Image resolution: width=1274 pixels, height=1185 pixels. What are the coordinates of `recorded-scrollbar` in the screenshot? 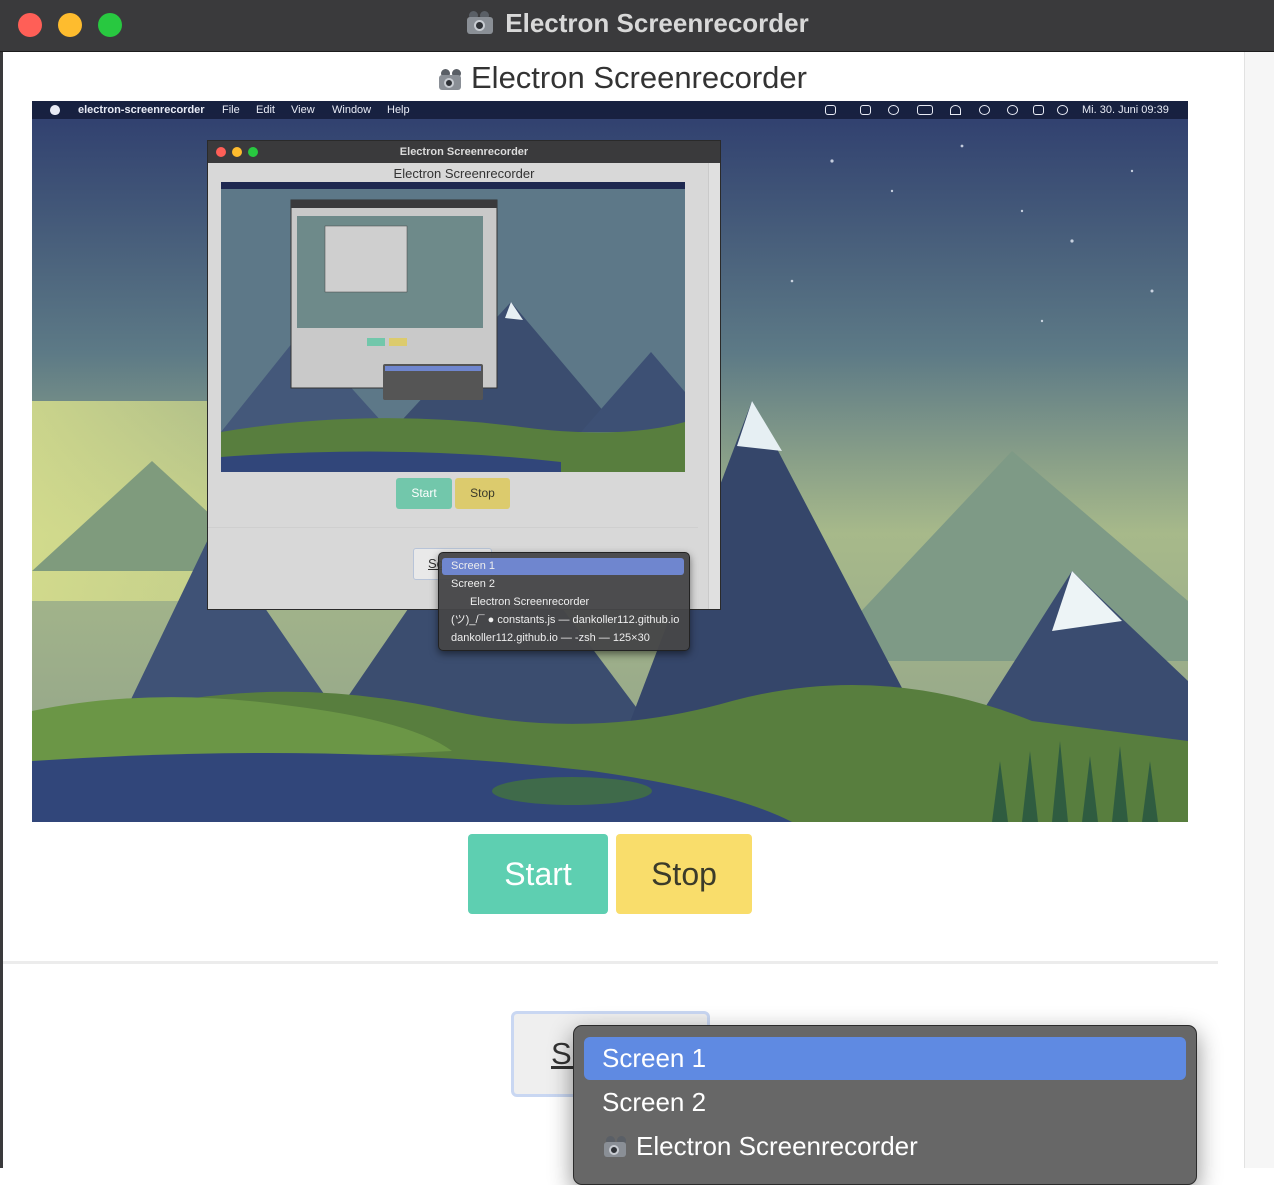 It's located at (714, 386).